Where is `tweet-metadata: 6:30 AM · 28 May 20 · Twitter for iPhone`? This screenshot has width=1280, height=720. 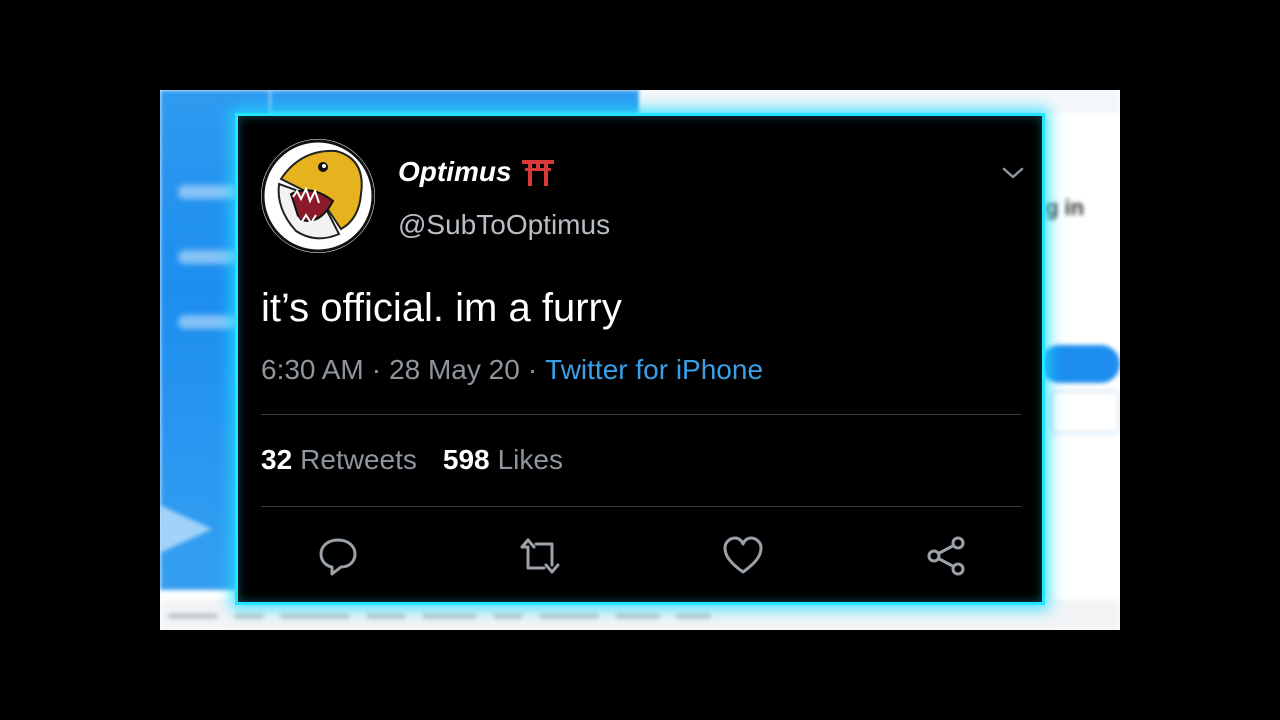
tweet-metadata: 6:30 AM · 28 May 20 · Twitter for iPhone is located at coordinates (512, 370).